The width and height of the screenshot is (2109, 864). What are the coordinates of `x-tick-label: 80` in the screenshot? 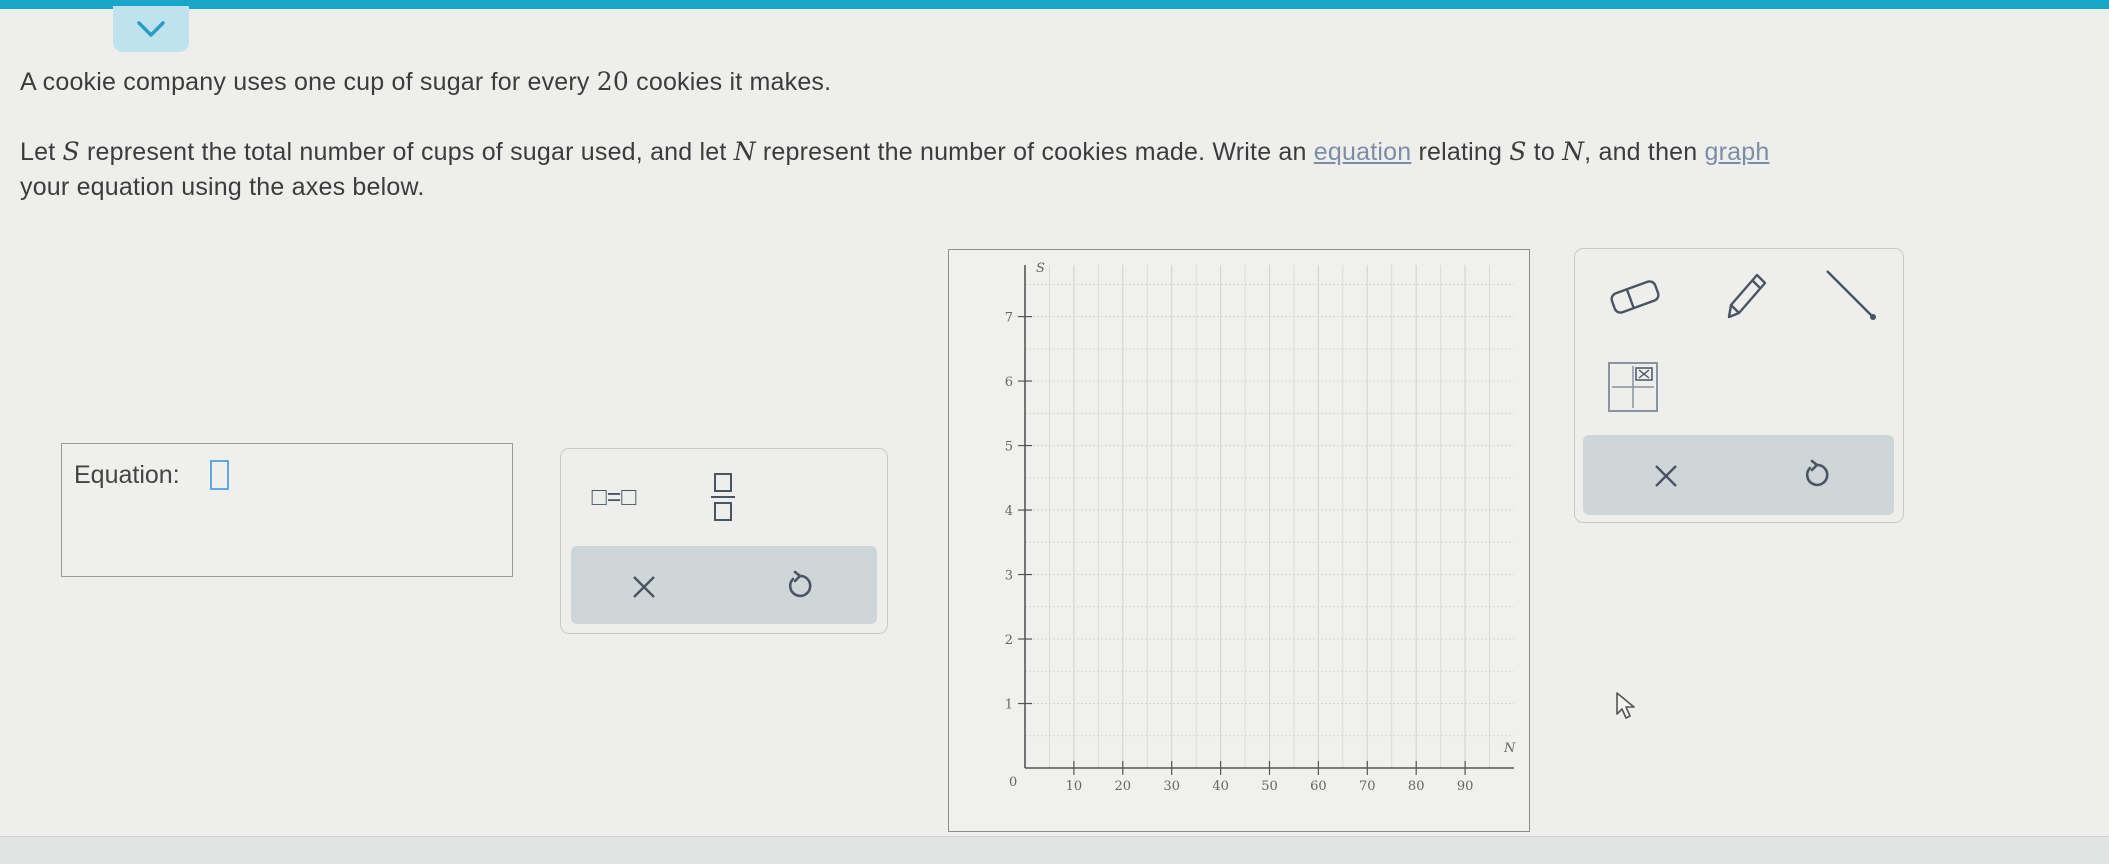 It's located at (1416, 786).